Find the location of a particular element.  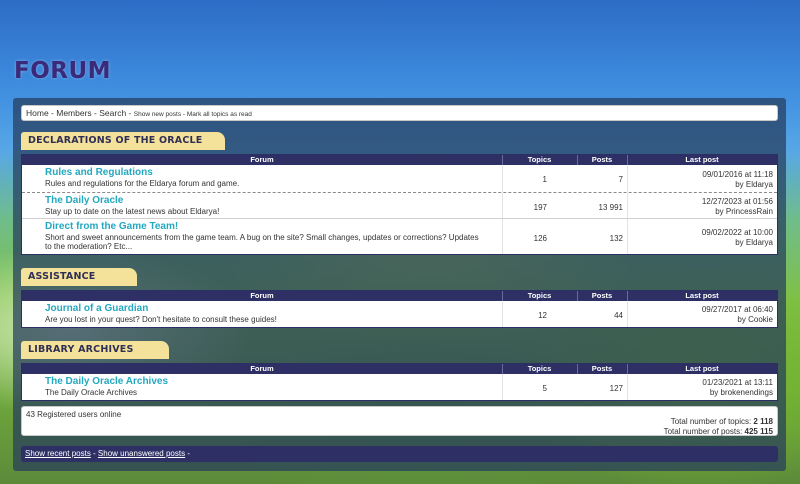

category-title: DECLARATIONS OF THE ORACLE is located at coordinates (123, 141).